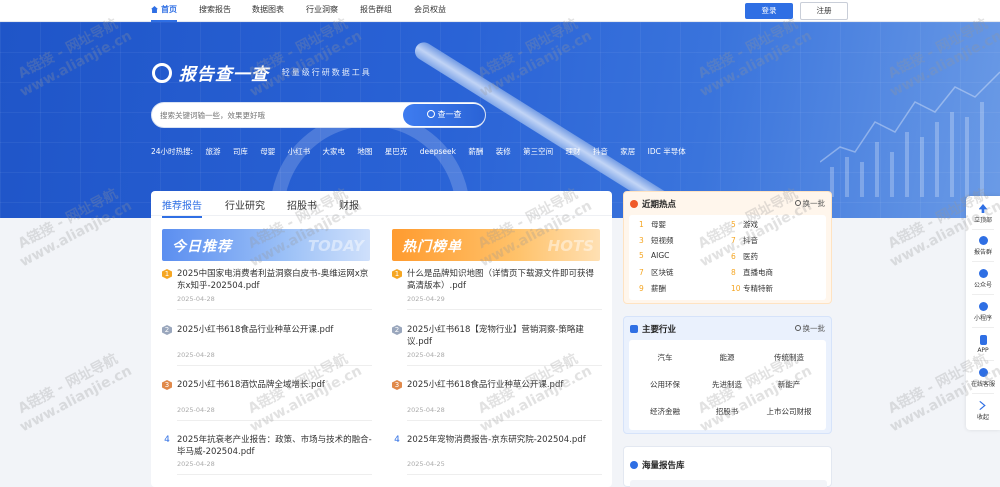 The image size is (1000, 487). Describe the element at coordinates (538, 151) in the screenshot. I see `hot-term: 第三空间` at that location.